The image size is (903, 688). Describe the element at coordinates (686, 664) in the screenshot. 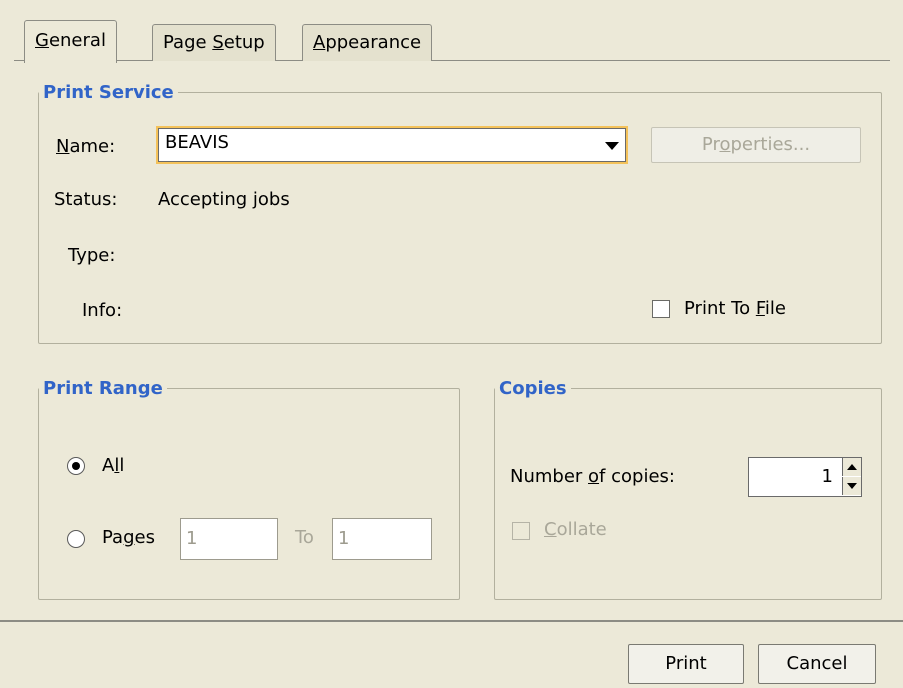

I see `print-button: Print` at that location.